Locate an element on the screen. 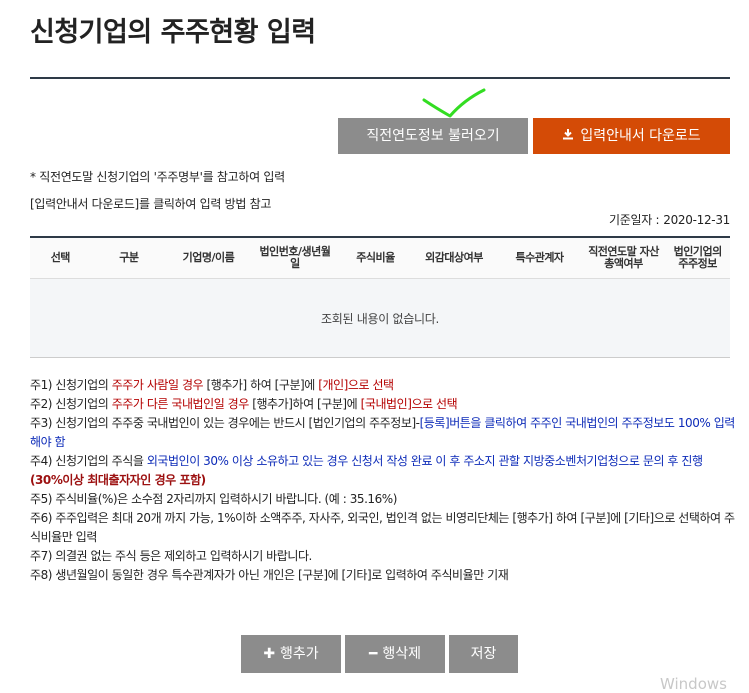 The height and width of the screenshot is (693, 749). delete-row-button: ━ 행삭제 is located at coordinates (395, 654).